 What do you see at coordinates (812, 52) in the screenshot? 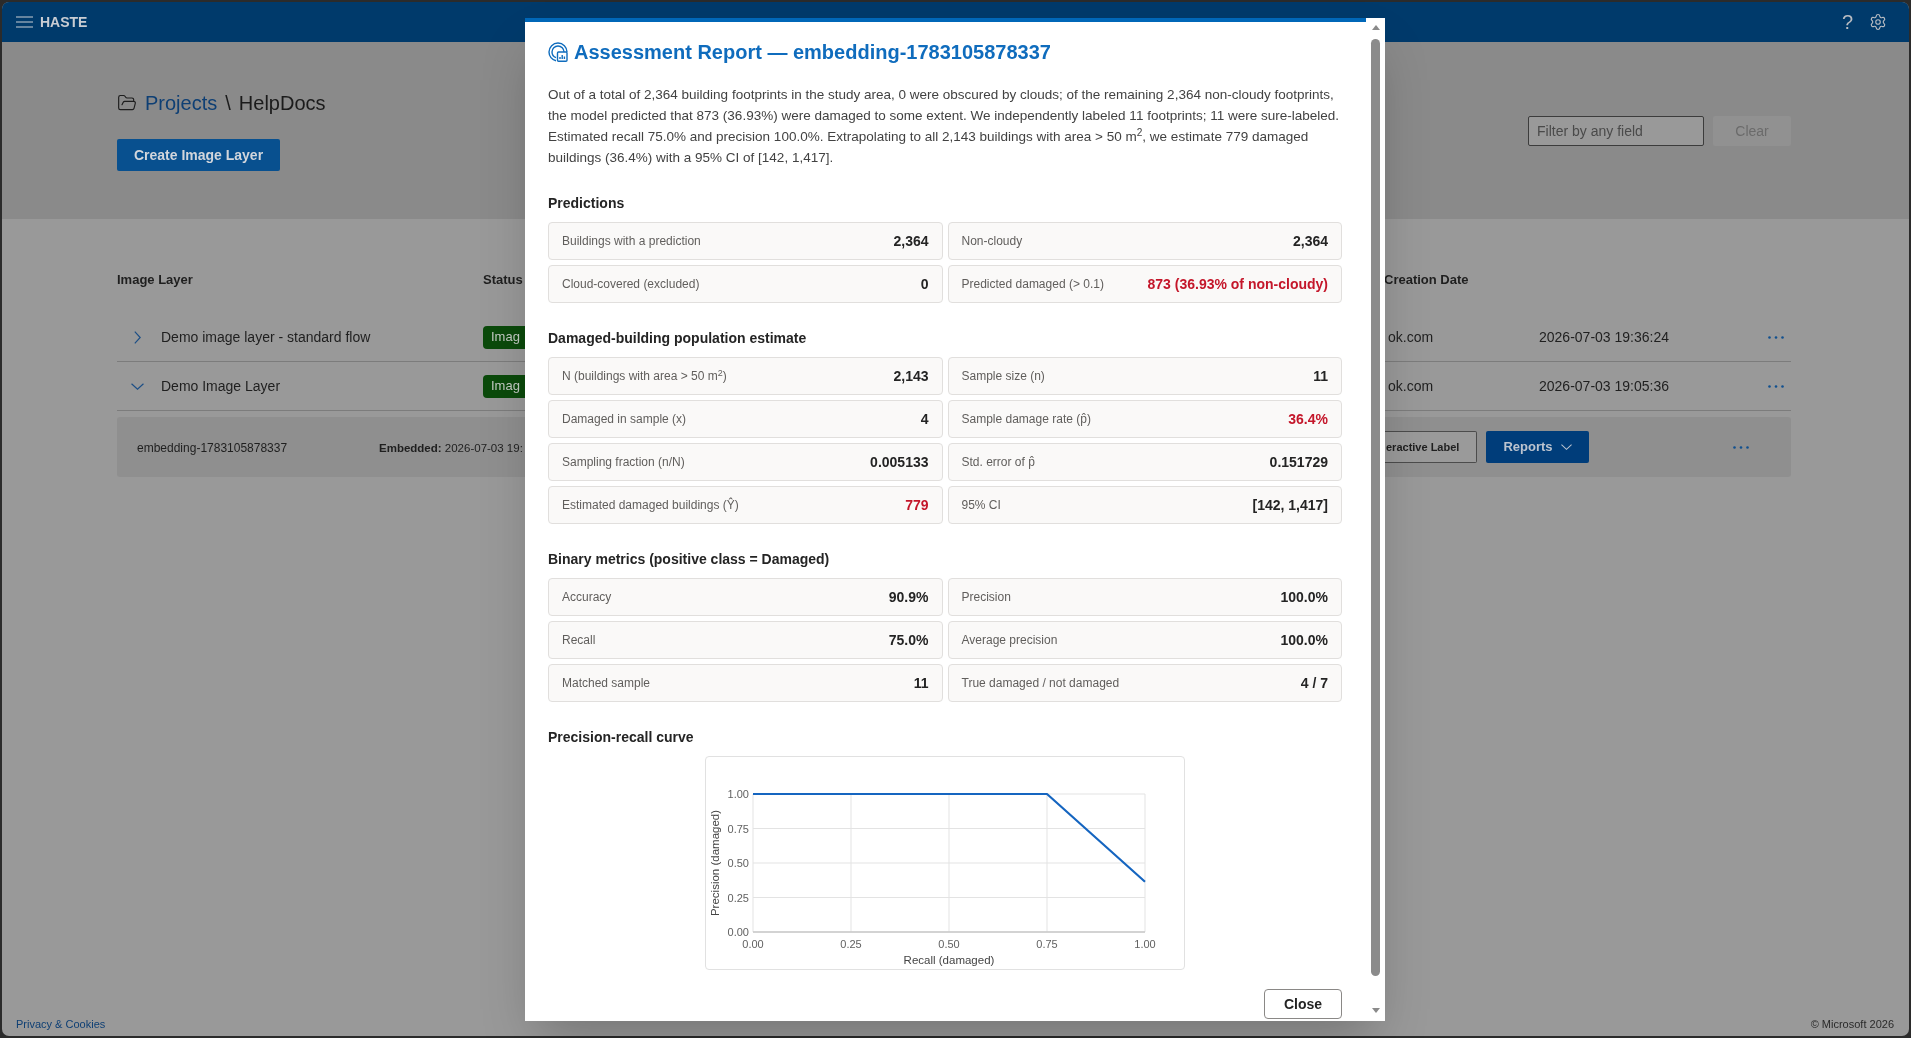
I see `dialog-title: Assessment Report — embedding-1783105878337` at bounding box center [812, 52].